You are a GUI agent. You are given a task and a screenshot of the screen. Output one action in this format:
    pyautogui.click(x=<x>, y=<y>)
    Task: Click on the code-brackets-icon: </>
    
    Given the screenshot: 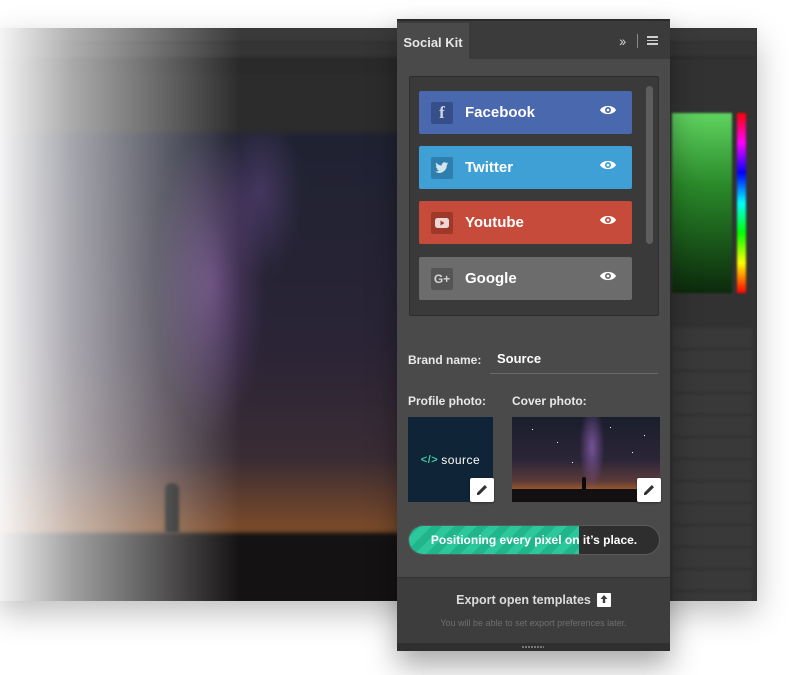 What is the action you would take?
    pyautogui.click(x=429, y=459)
    